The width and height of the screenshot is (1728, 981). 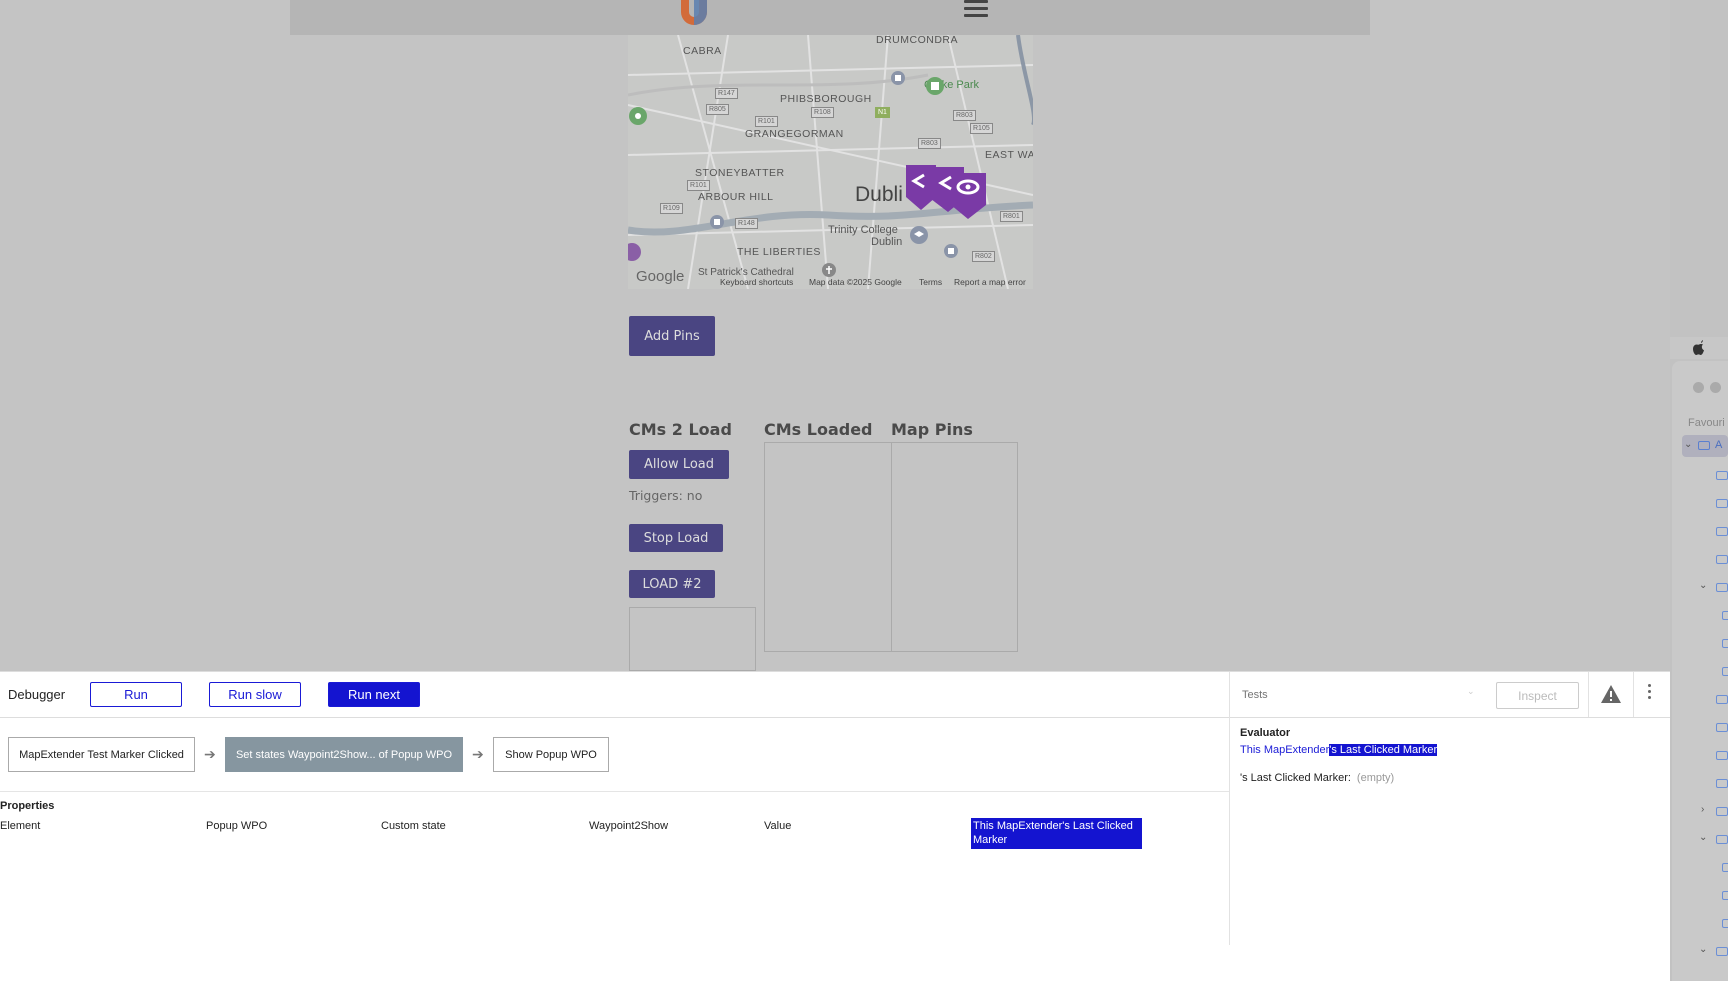 What do you see at coordinates (828, 547) in the screenshot?
I see `cms-loaded-list` at bounding box center [828, 547].